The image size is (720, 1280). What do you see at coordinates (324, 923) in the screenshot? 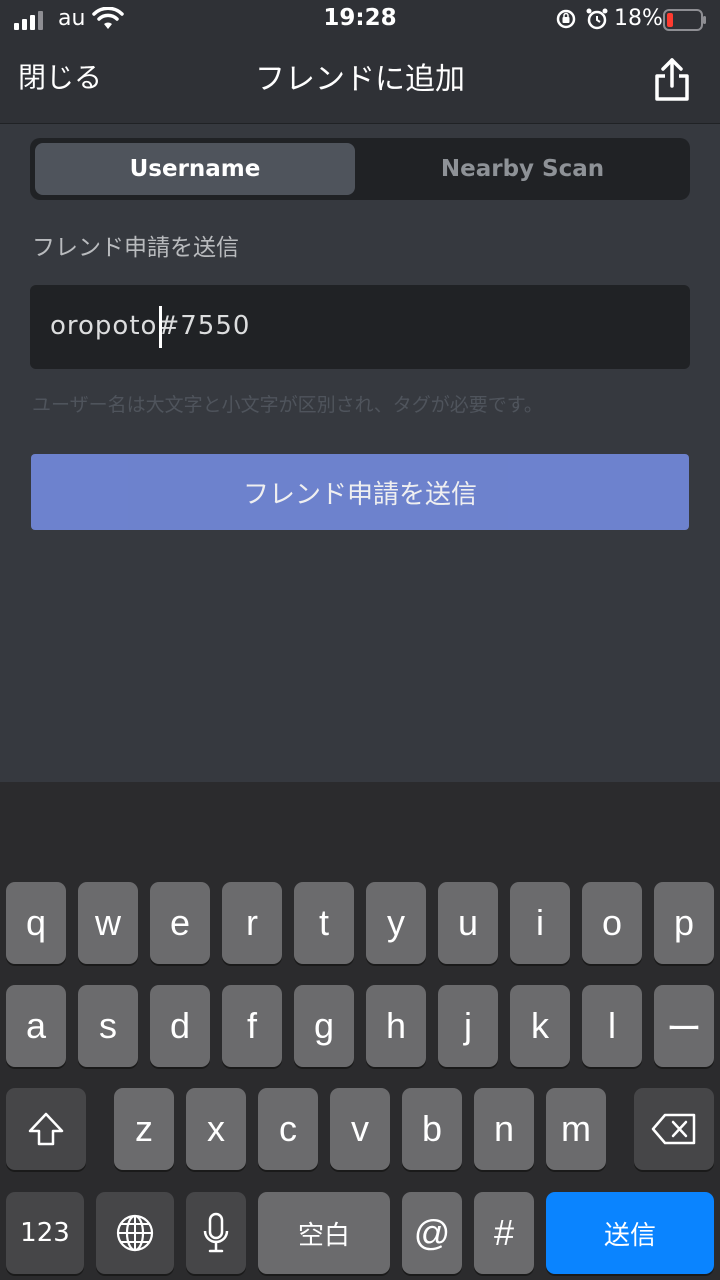
I see `key-t: t` at bounding box center [324, 923].